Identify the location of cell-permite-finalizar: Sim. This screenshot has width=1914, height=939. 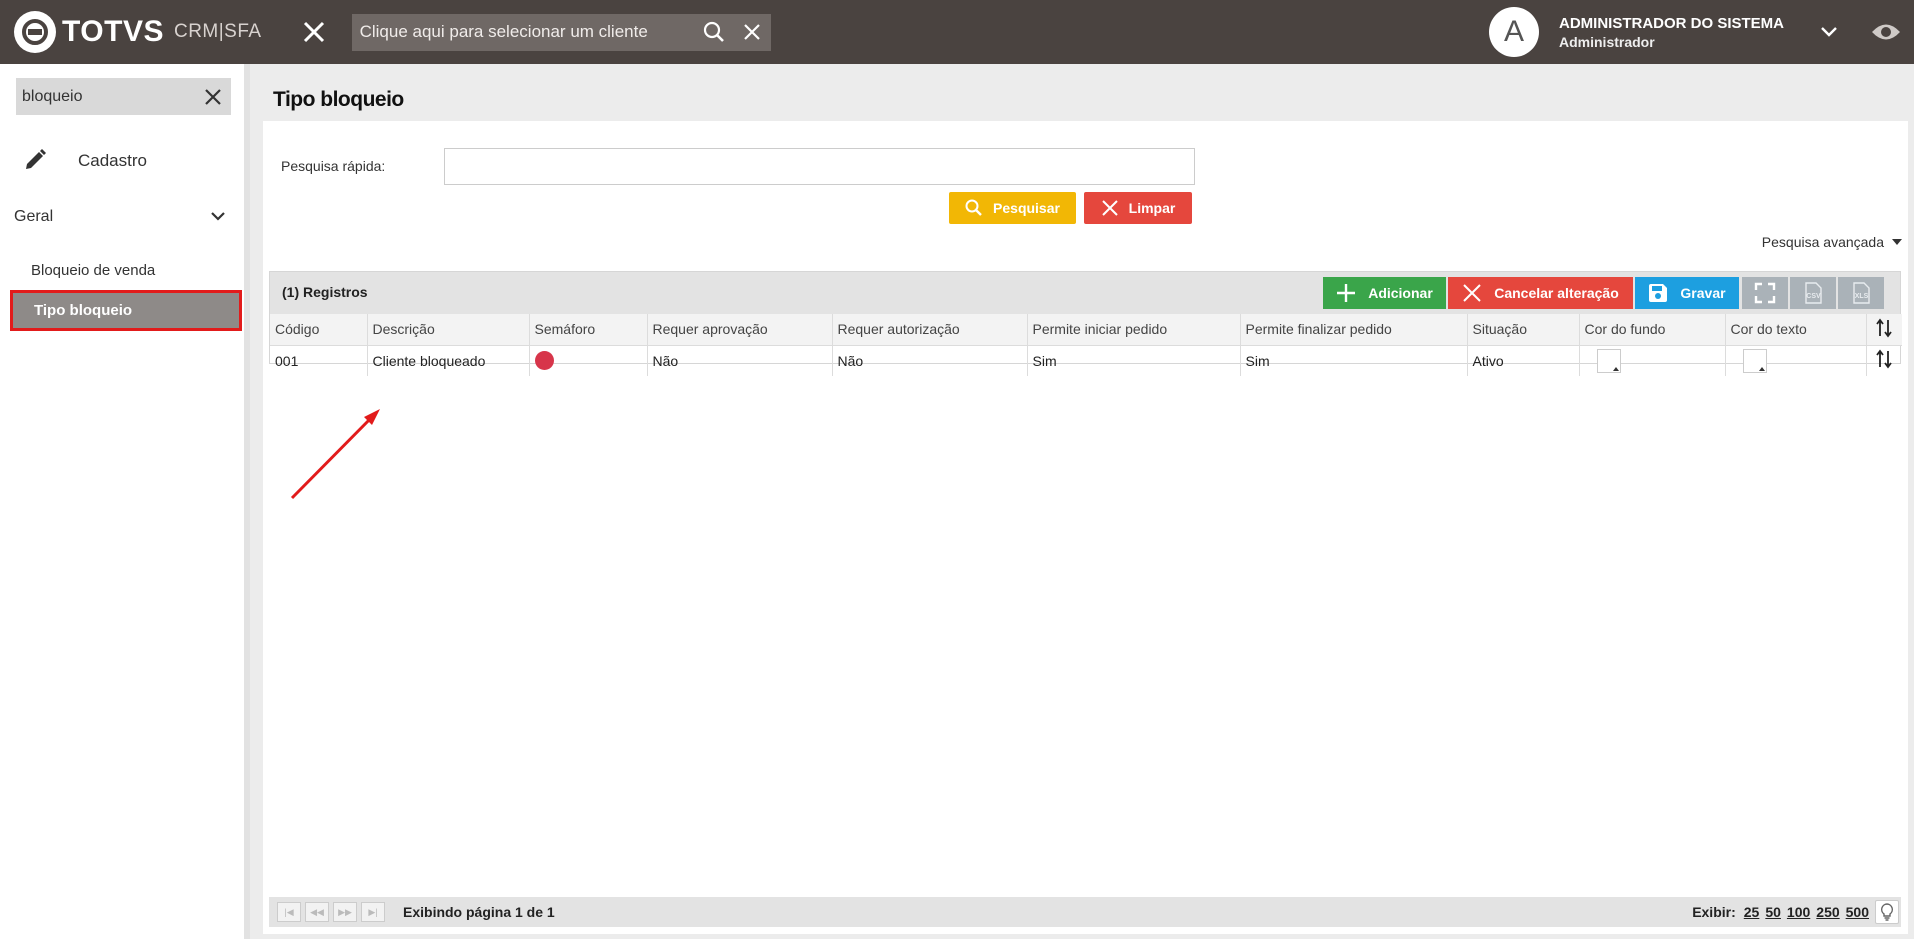
(1354, 360).